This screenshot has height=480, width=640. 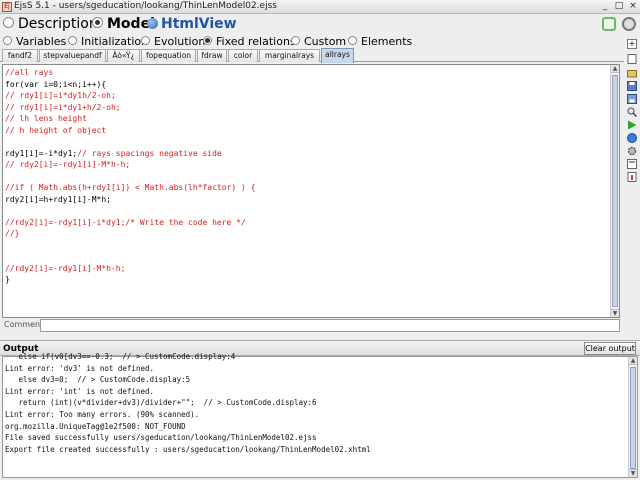 I want to click on code-line: for(var i=0;i<n;i++){, so click(x=307, y=85).